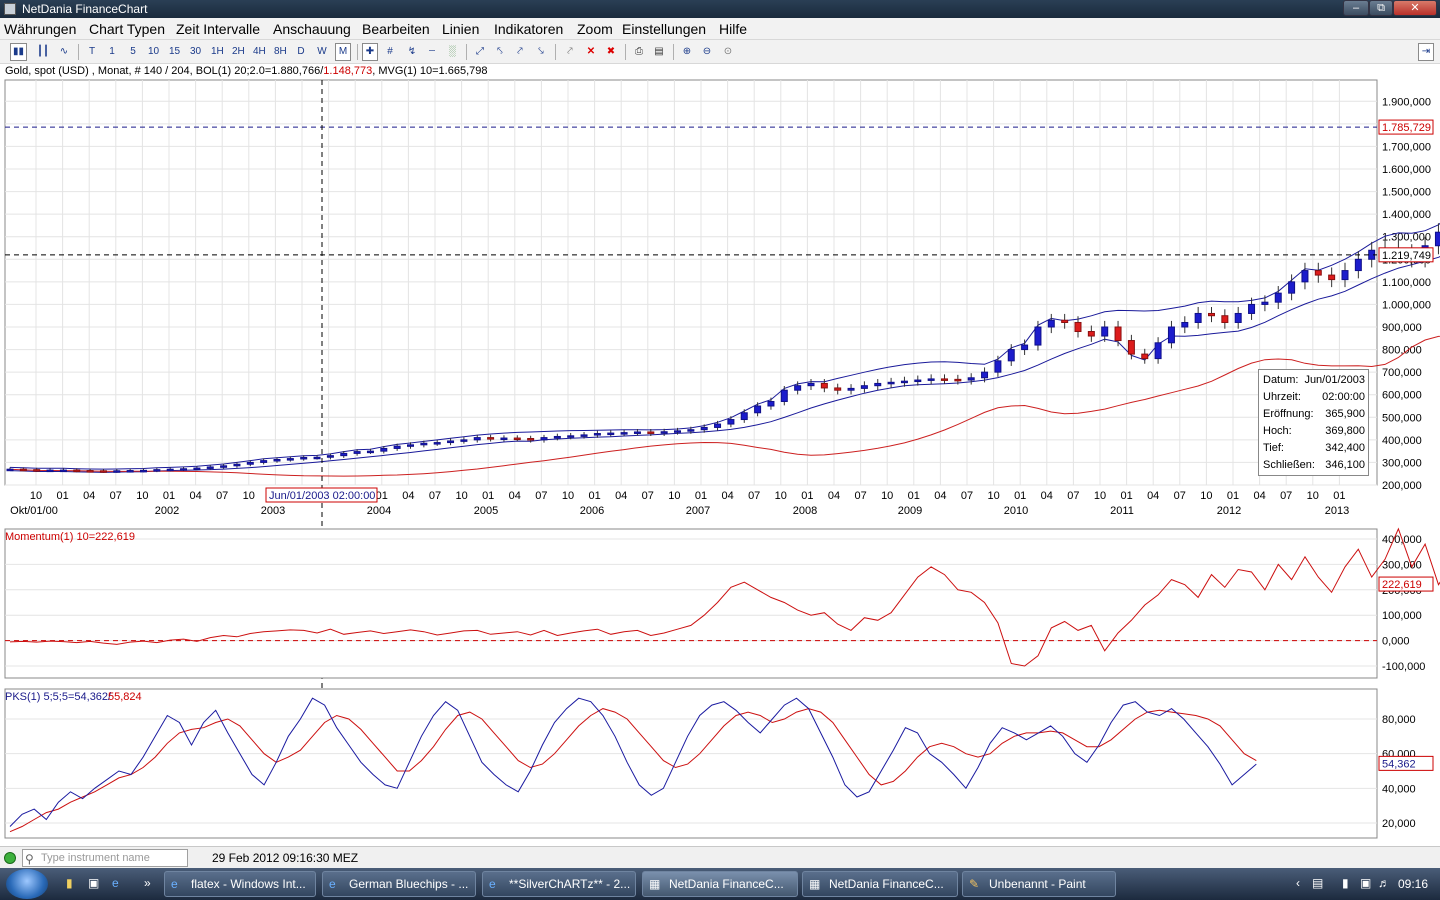 The width and height of the screenshot is (1440, 900). I want to click on desktop-icon: ▣, so click(93, 883).